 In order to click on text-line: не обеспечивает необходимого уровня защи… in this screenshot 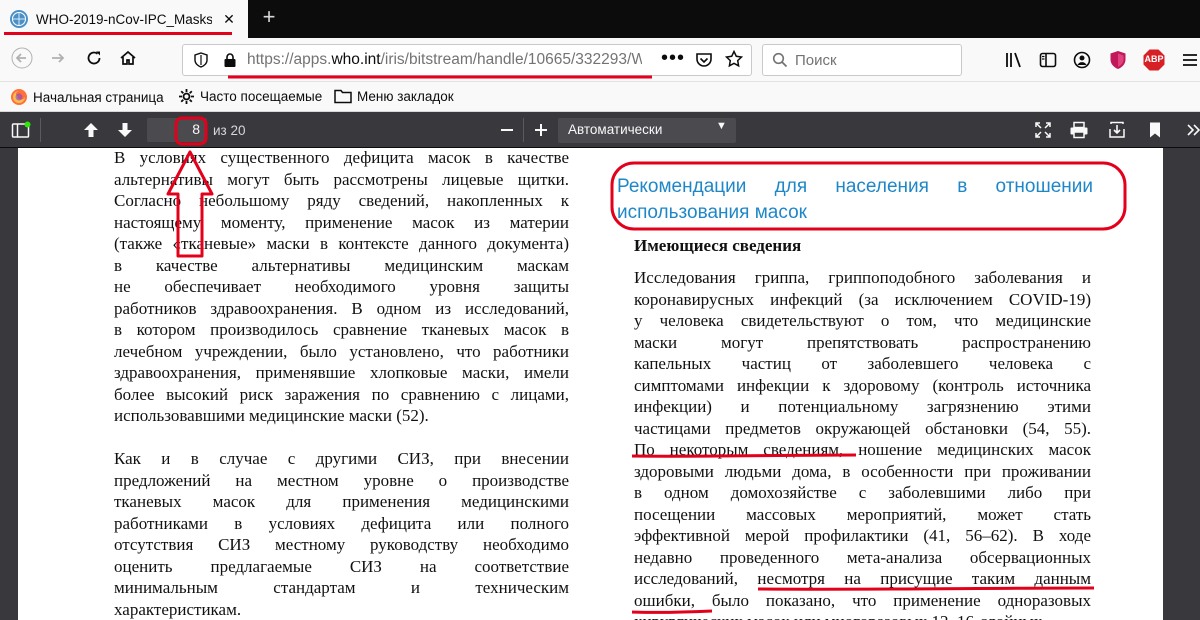, I will do `click(341, 286)`.